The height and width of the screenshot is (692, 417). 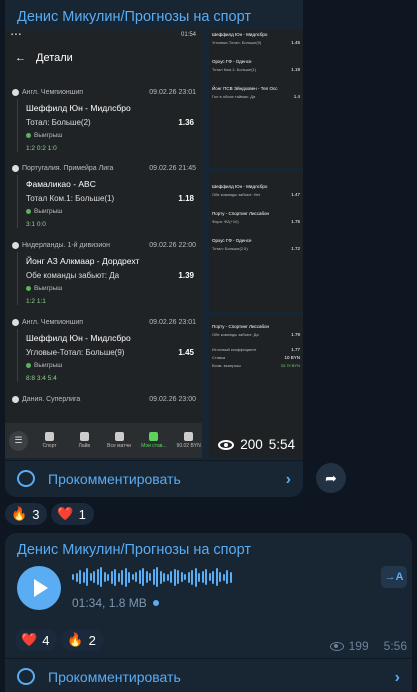 I want to click on ball-icon, so click(x=119, y=436).